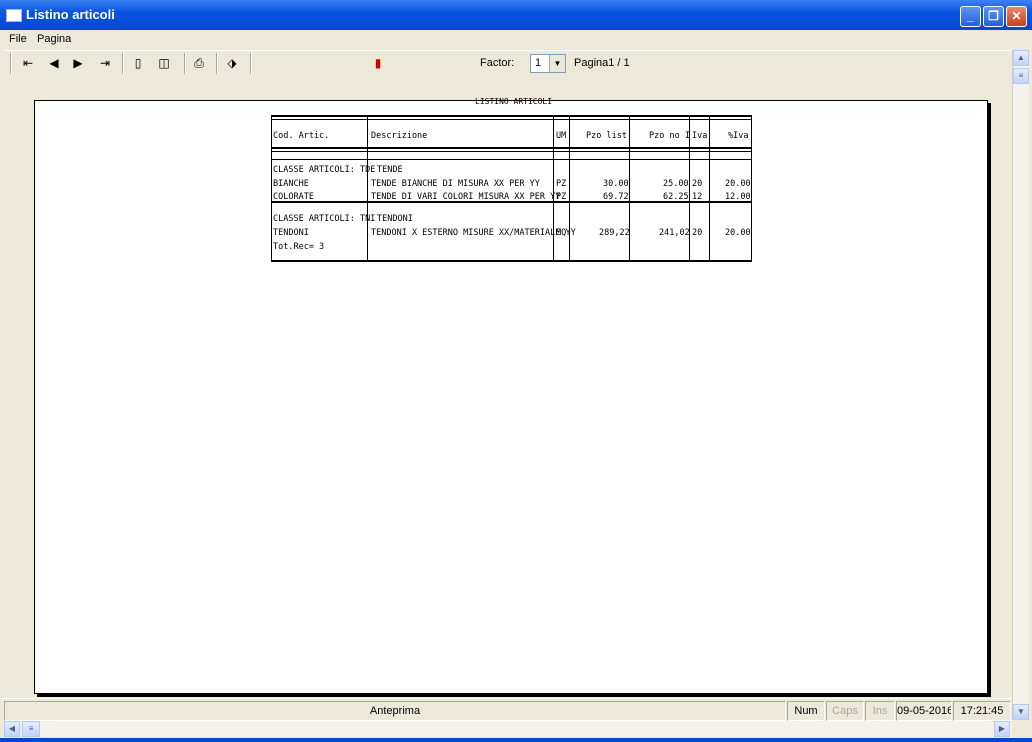  What do you see at coordinates (299, 247) in the screenshot?
I see `total-records: Tot.Rec= 3` at bounding box center [299, 247].